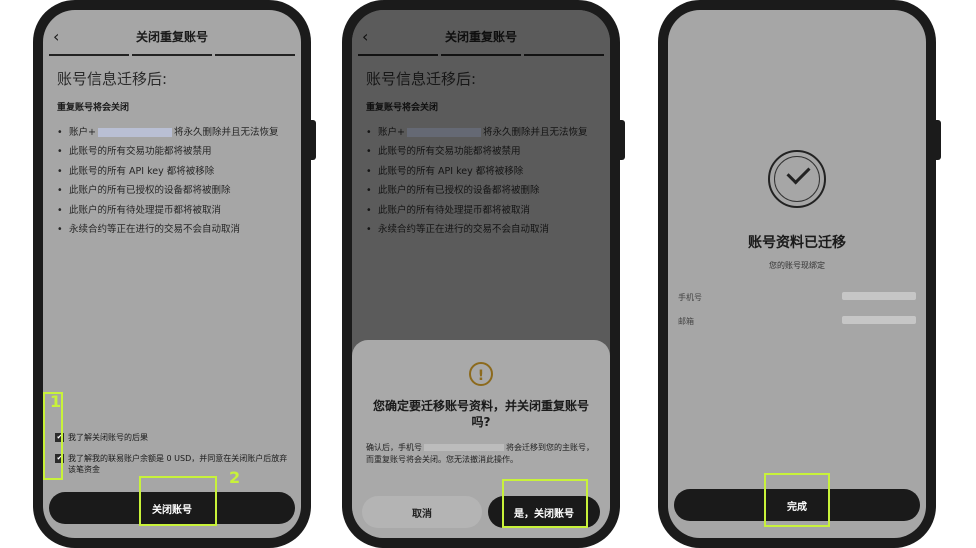 This screenshot has height=548, width=976. Describe the element at coordinates (797, 179) in the screenshot. I see `check-circle-icon` at that location.